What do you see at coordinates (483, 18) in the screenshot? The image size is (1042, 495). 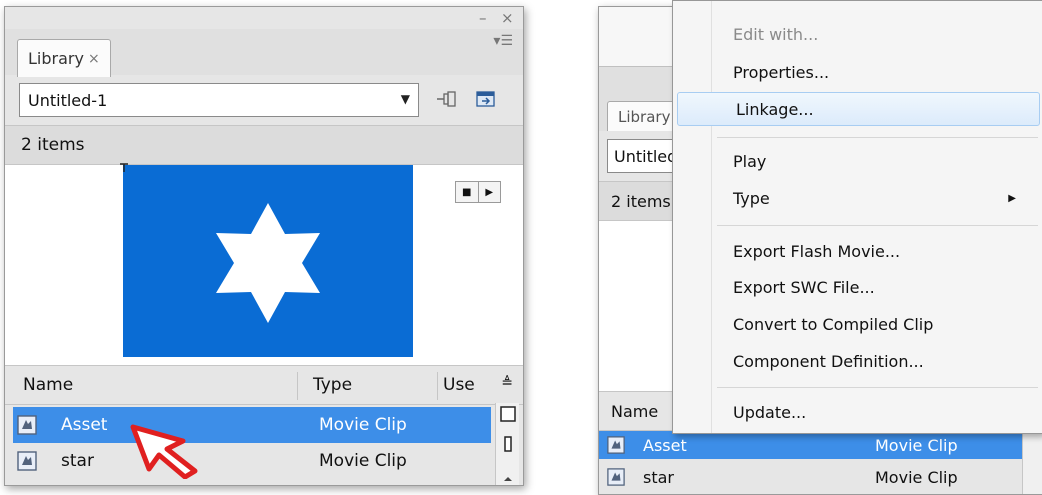 I see `minimize-icon: –` at bounding box center [483, 18].